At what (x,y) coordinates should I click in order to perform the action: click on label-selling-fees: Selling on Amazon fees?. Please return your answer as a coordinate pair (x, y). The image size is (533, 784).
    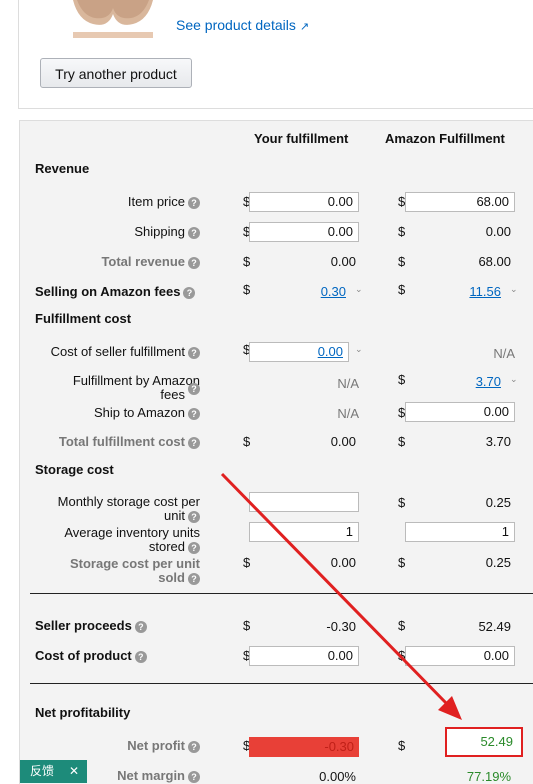
    Looking at the image, I should click on (115, 291).